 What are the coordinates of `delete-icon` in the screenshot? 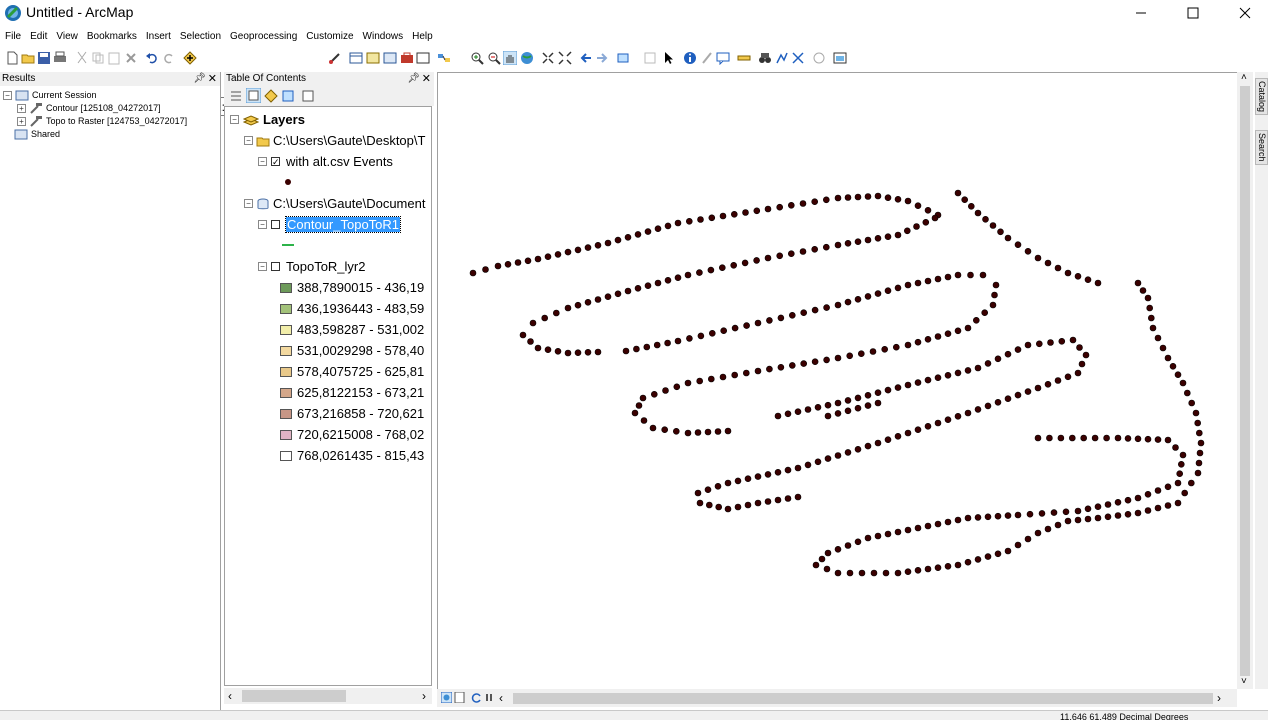 It's located at (131, 58).